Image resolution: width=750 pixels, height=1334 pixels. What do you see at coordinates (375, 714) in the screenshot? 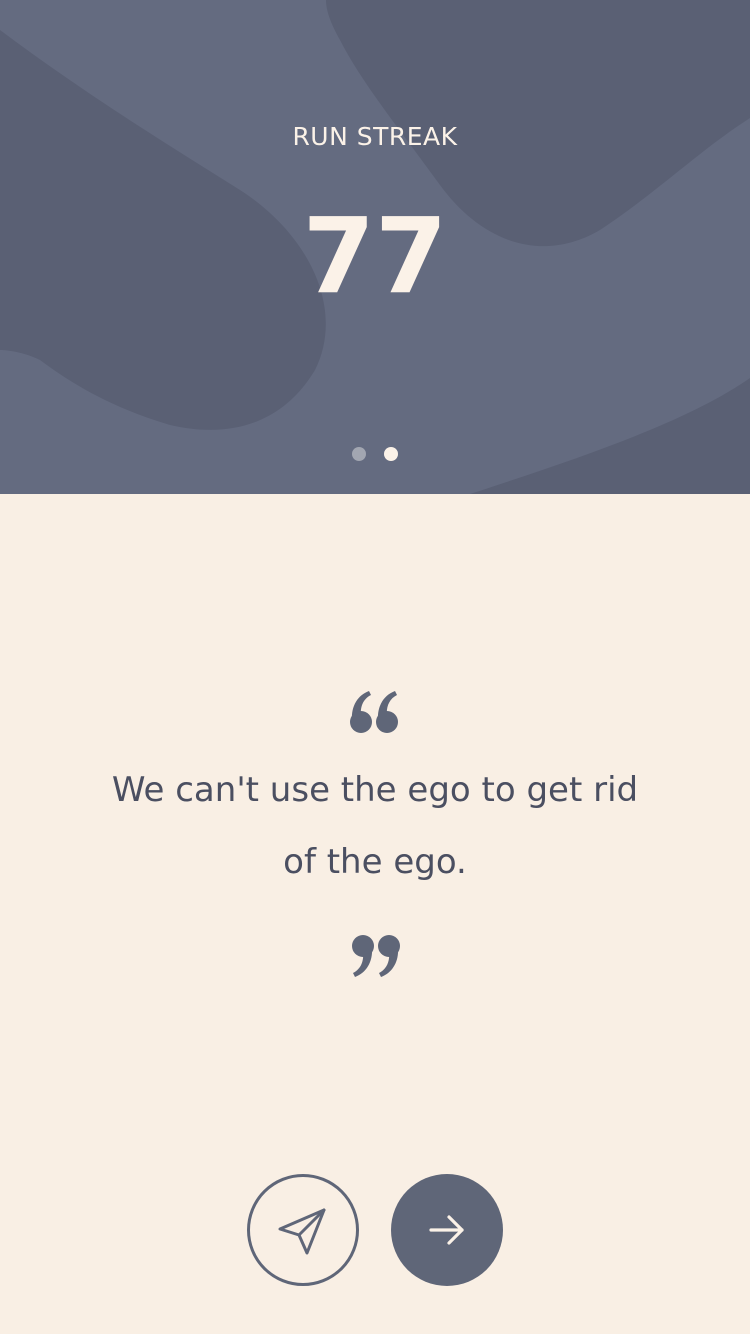
I see `open-quote-icon` at bounding box center [375, 714].